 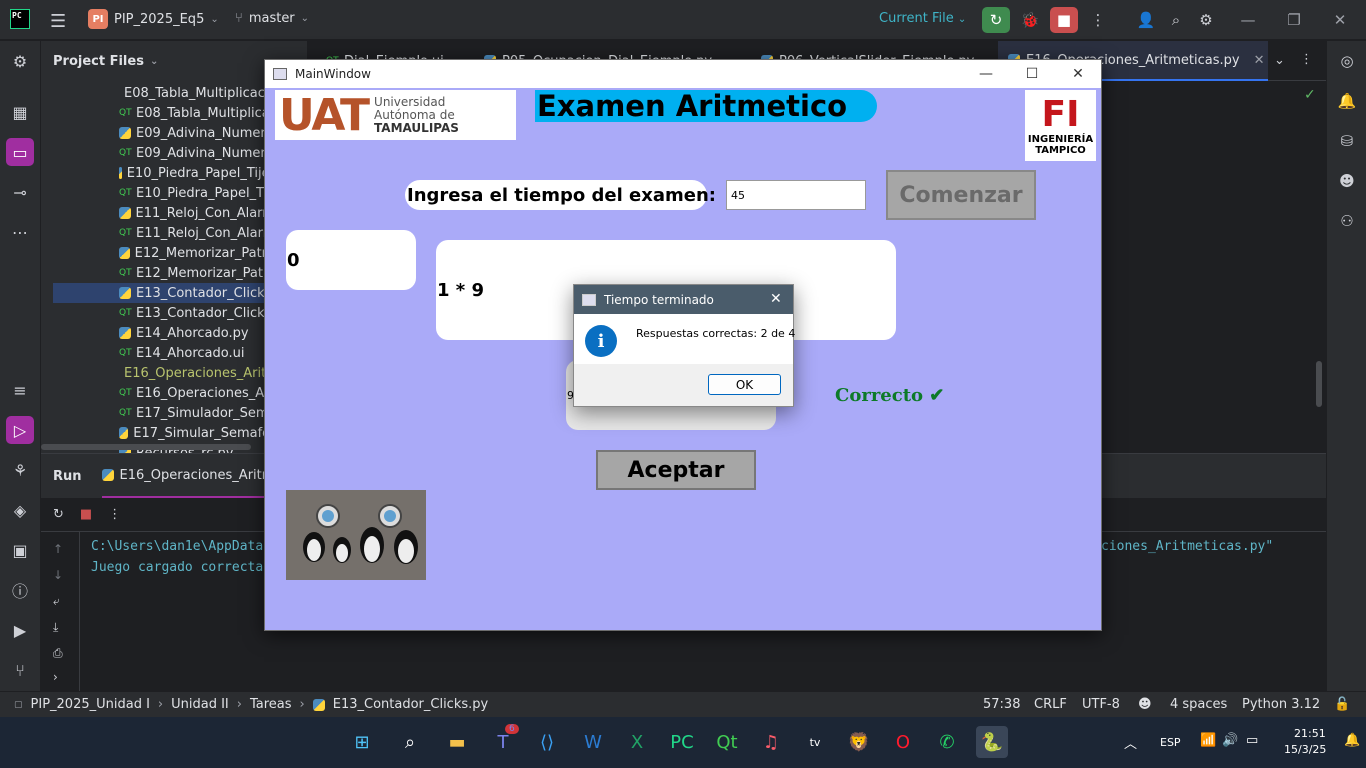 I want to click on run-config-selector: Current File ⌄, so click(x=922, y=18).